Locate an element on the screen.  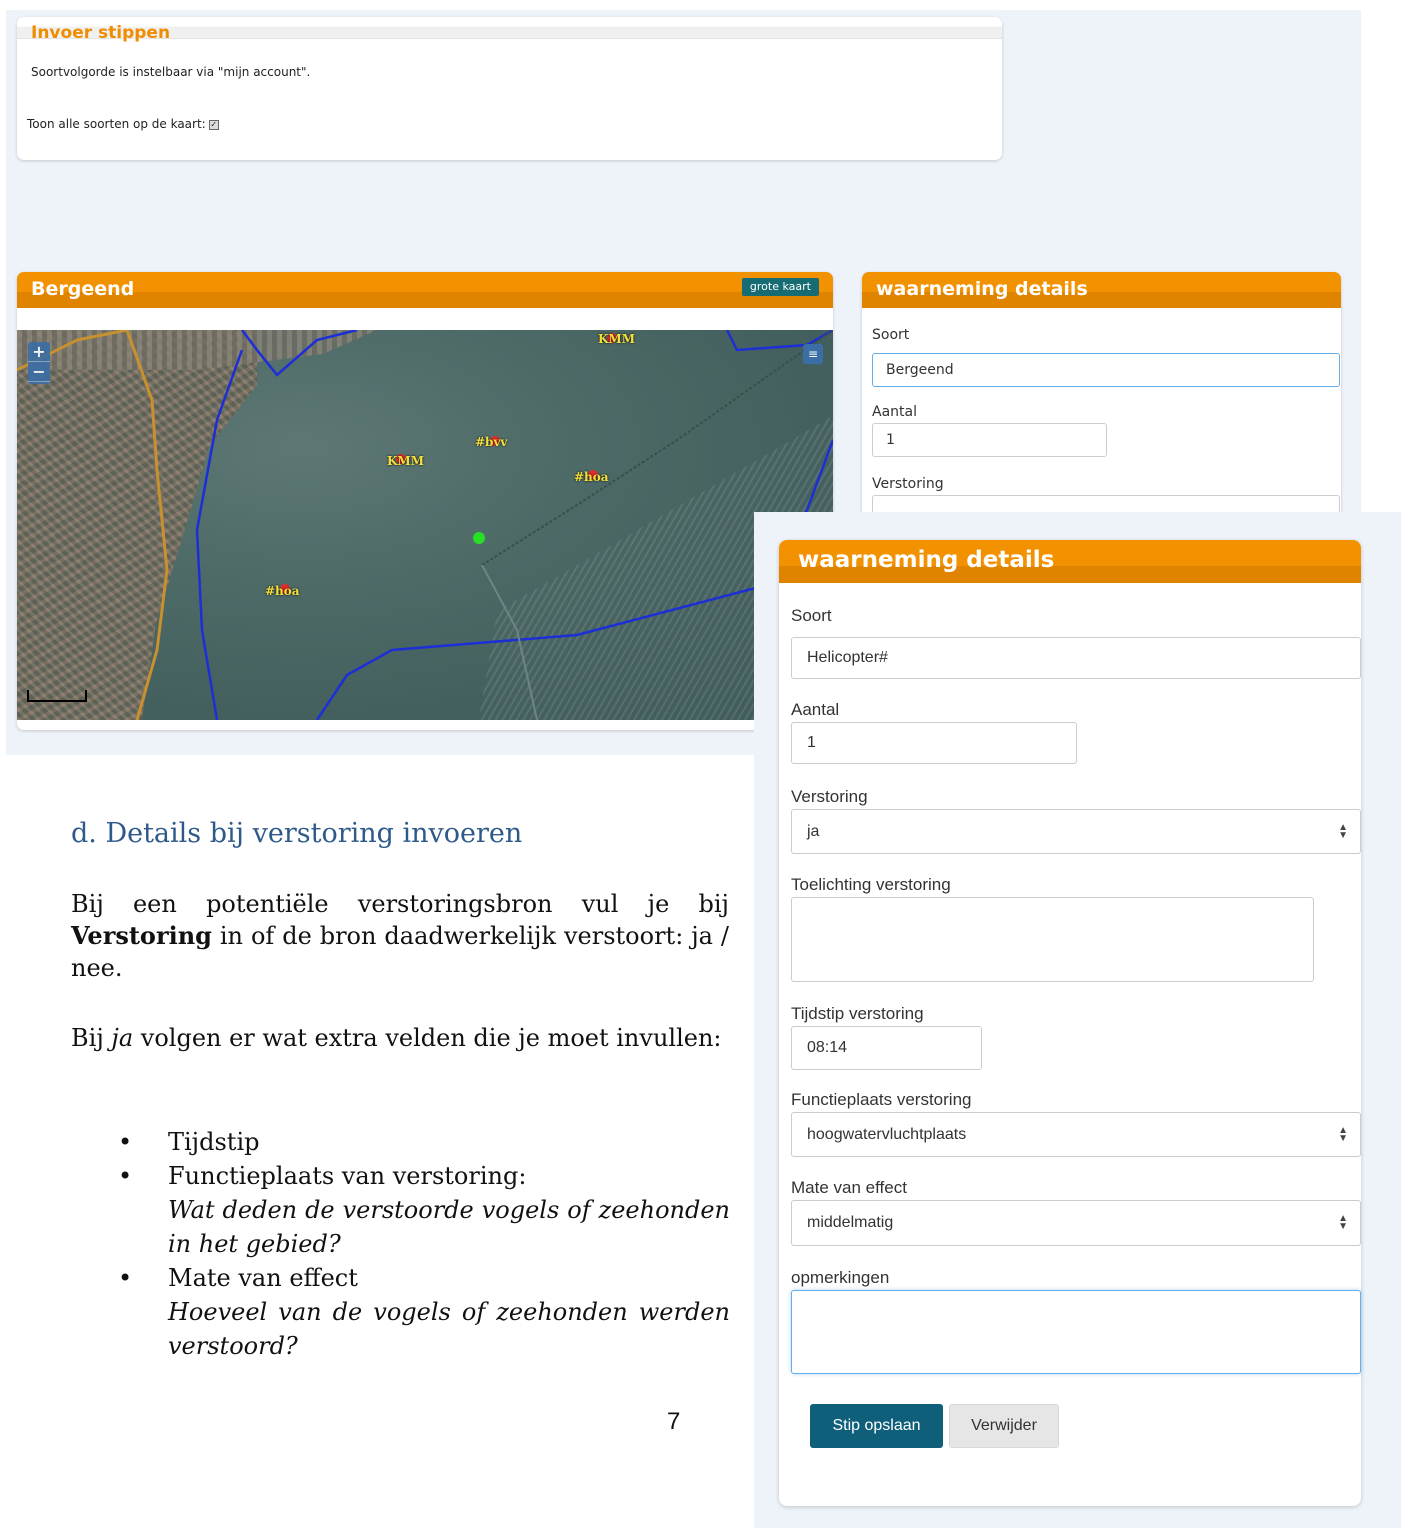
page-number: 7 is located at coordinates (674, 1421).